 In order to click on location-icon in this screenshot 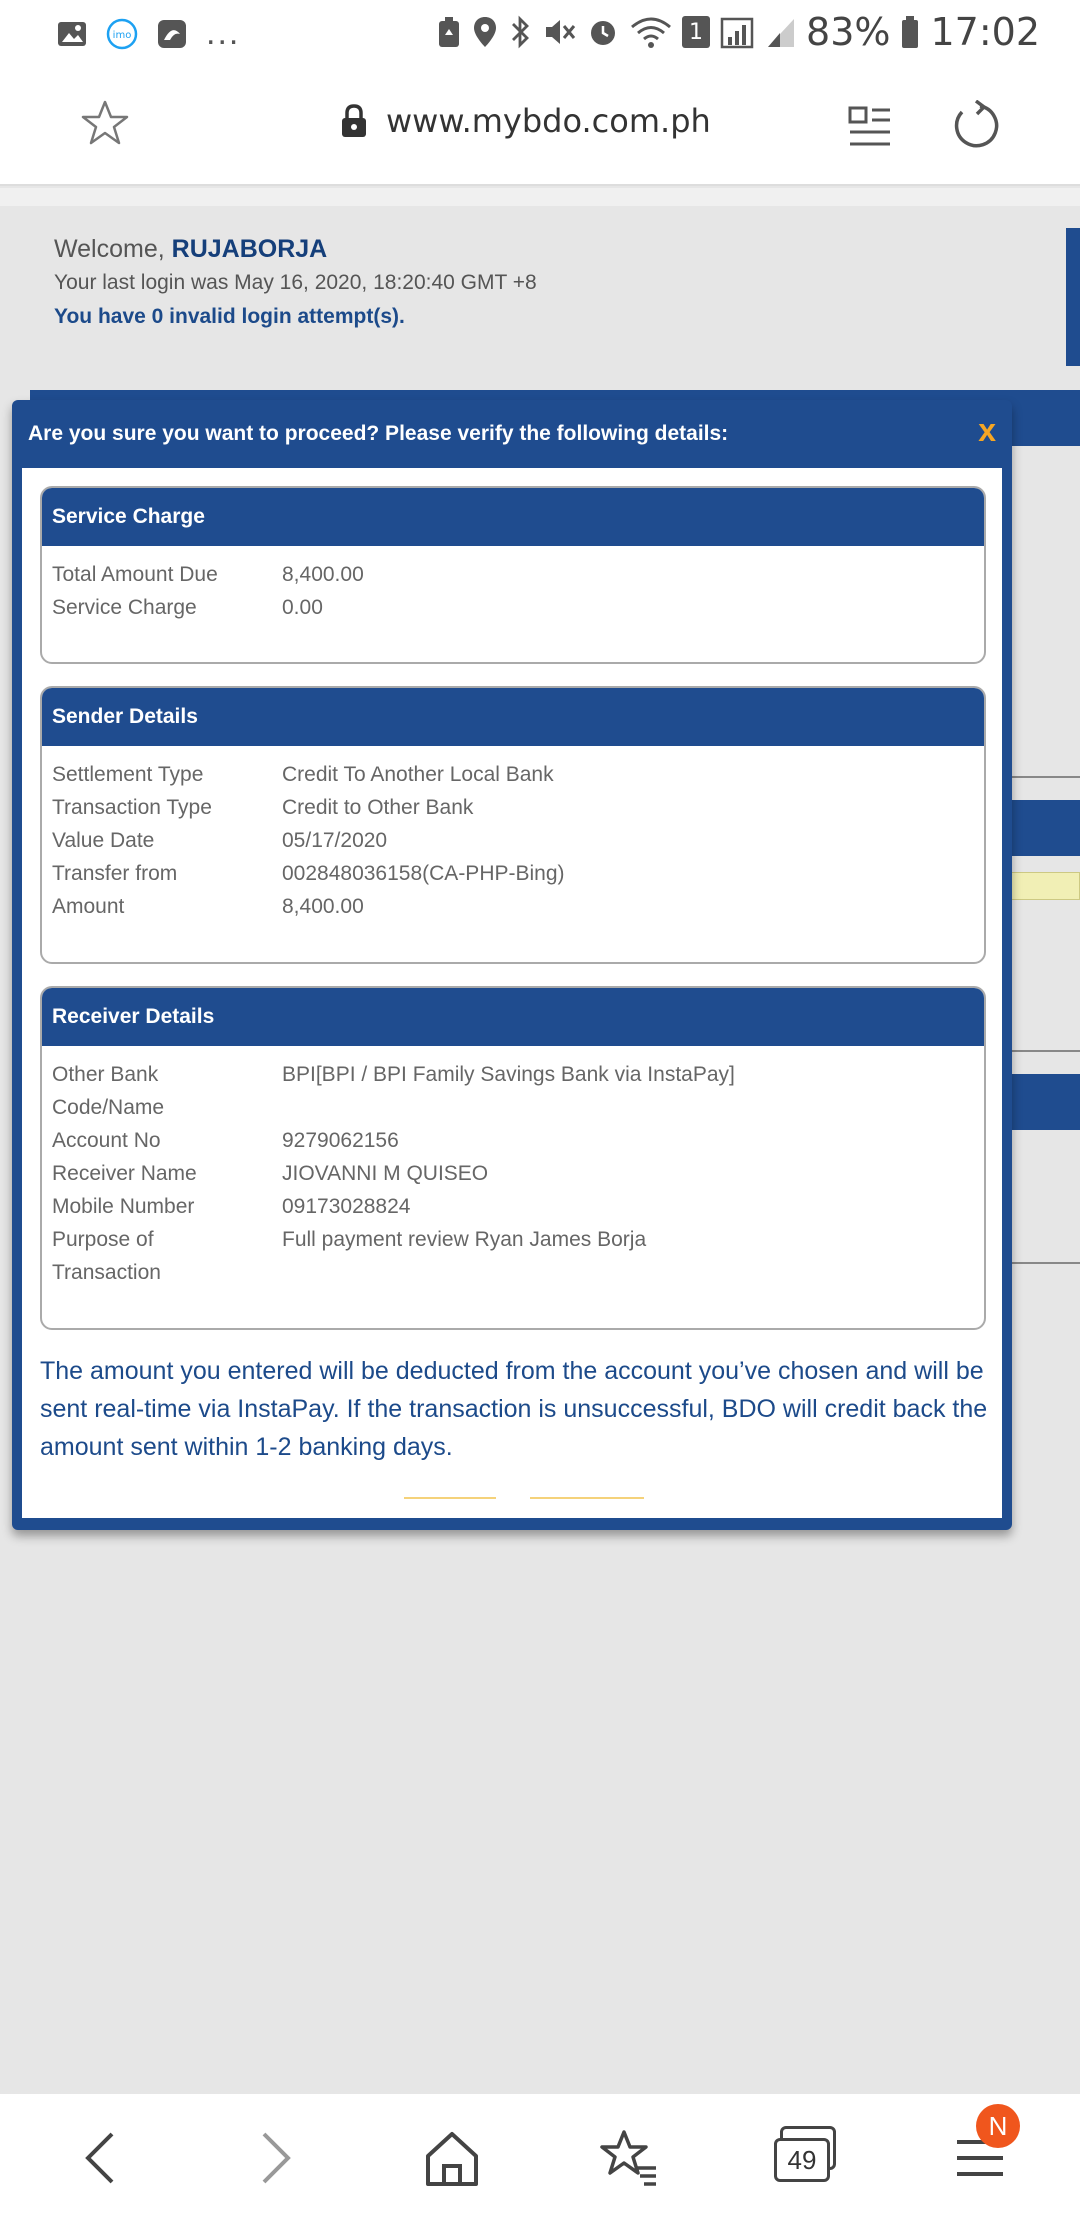, I will do `click(485, 32)`.